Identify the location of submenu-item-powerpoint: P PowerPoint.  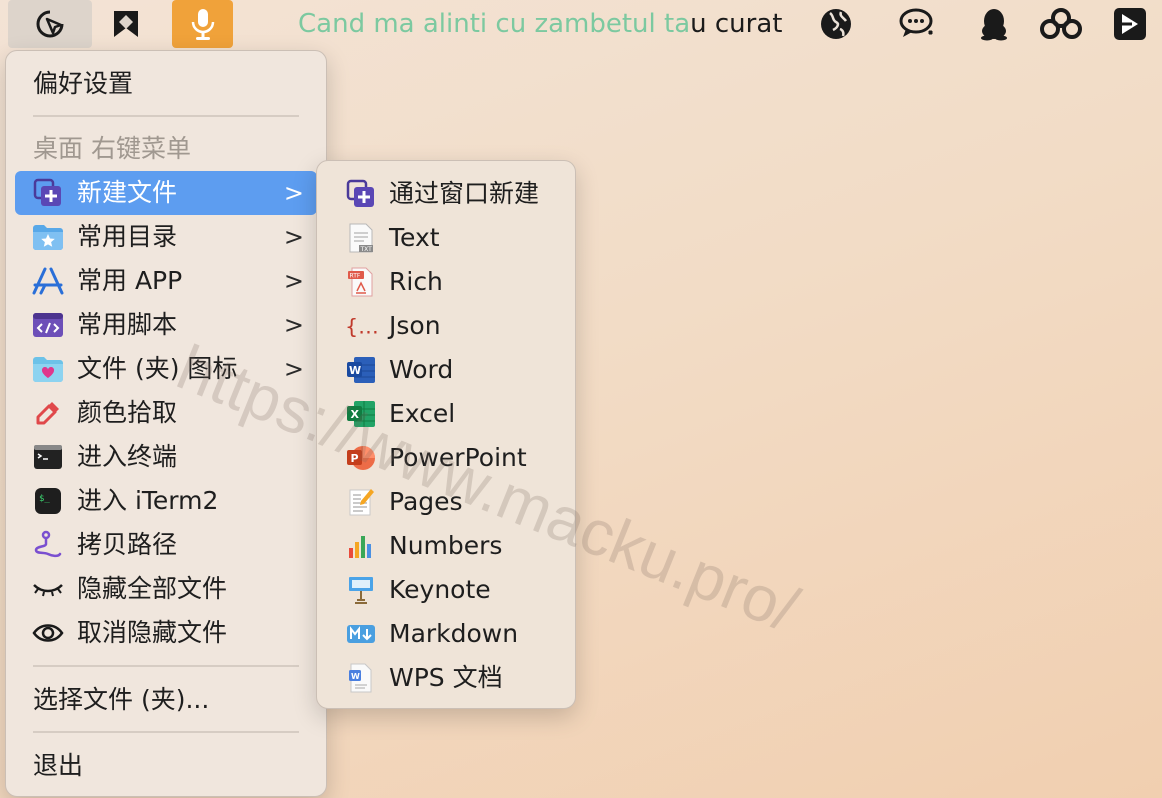
(446, 458).